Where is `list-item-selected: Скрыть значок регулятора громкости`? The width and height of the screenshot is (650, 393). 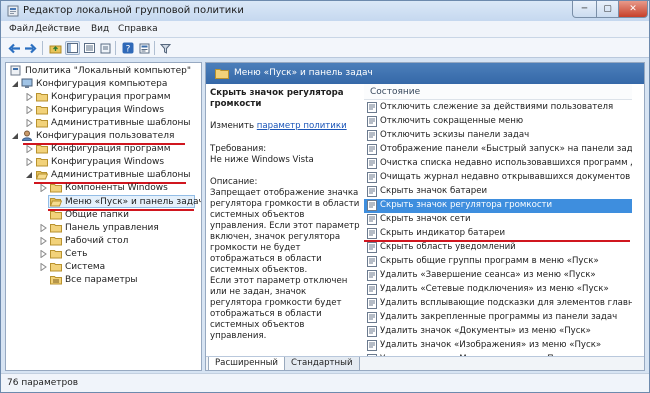
list-item-selected: Скрыть значок регулятора громкости is located at coordinates (498, 206).